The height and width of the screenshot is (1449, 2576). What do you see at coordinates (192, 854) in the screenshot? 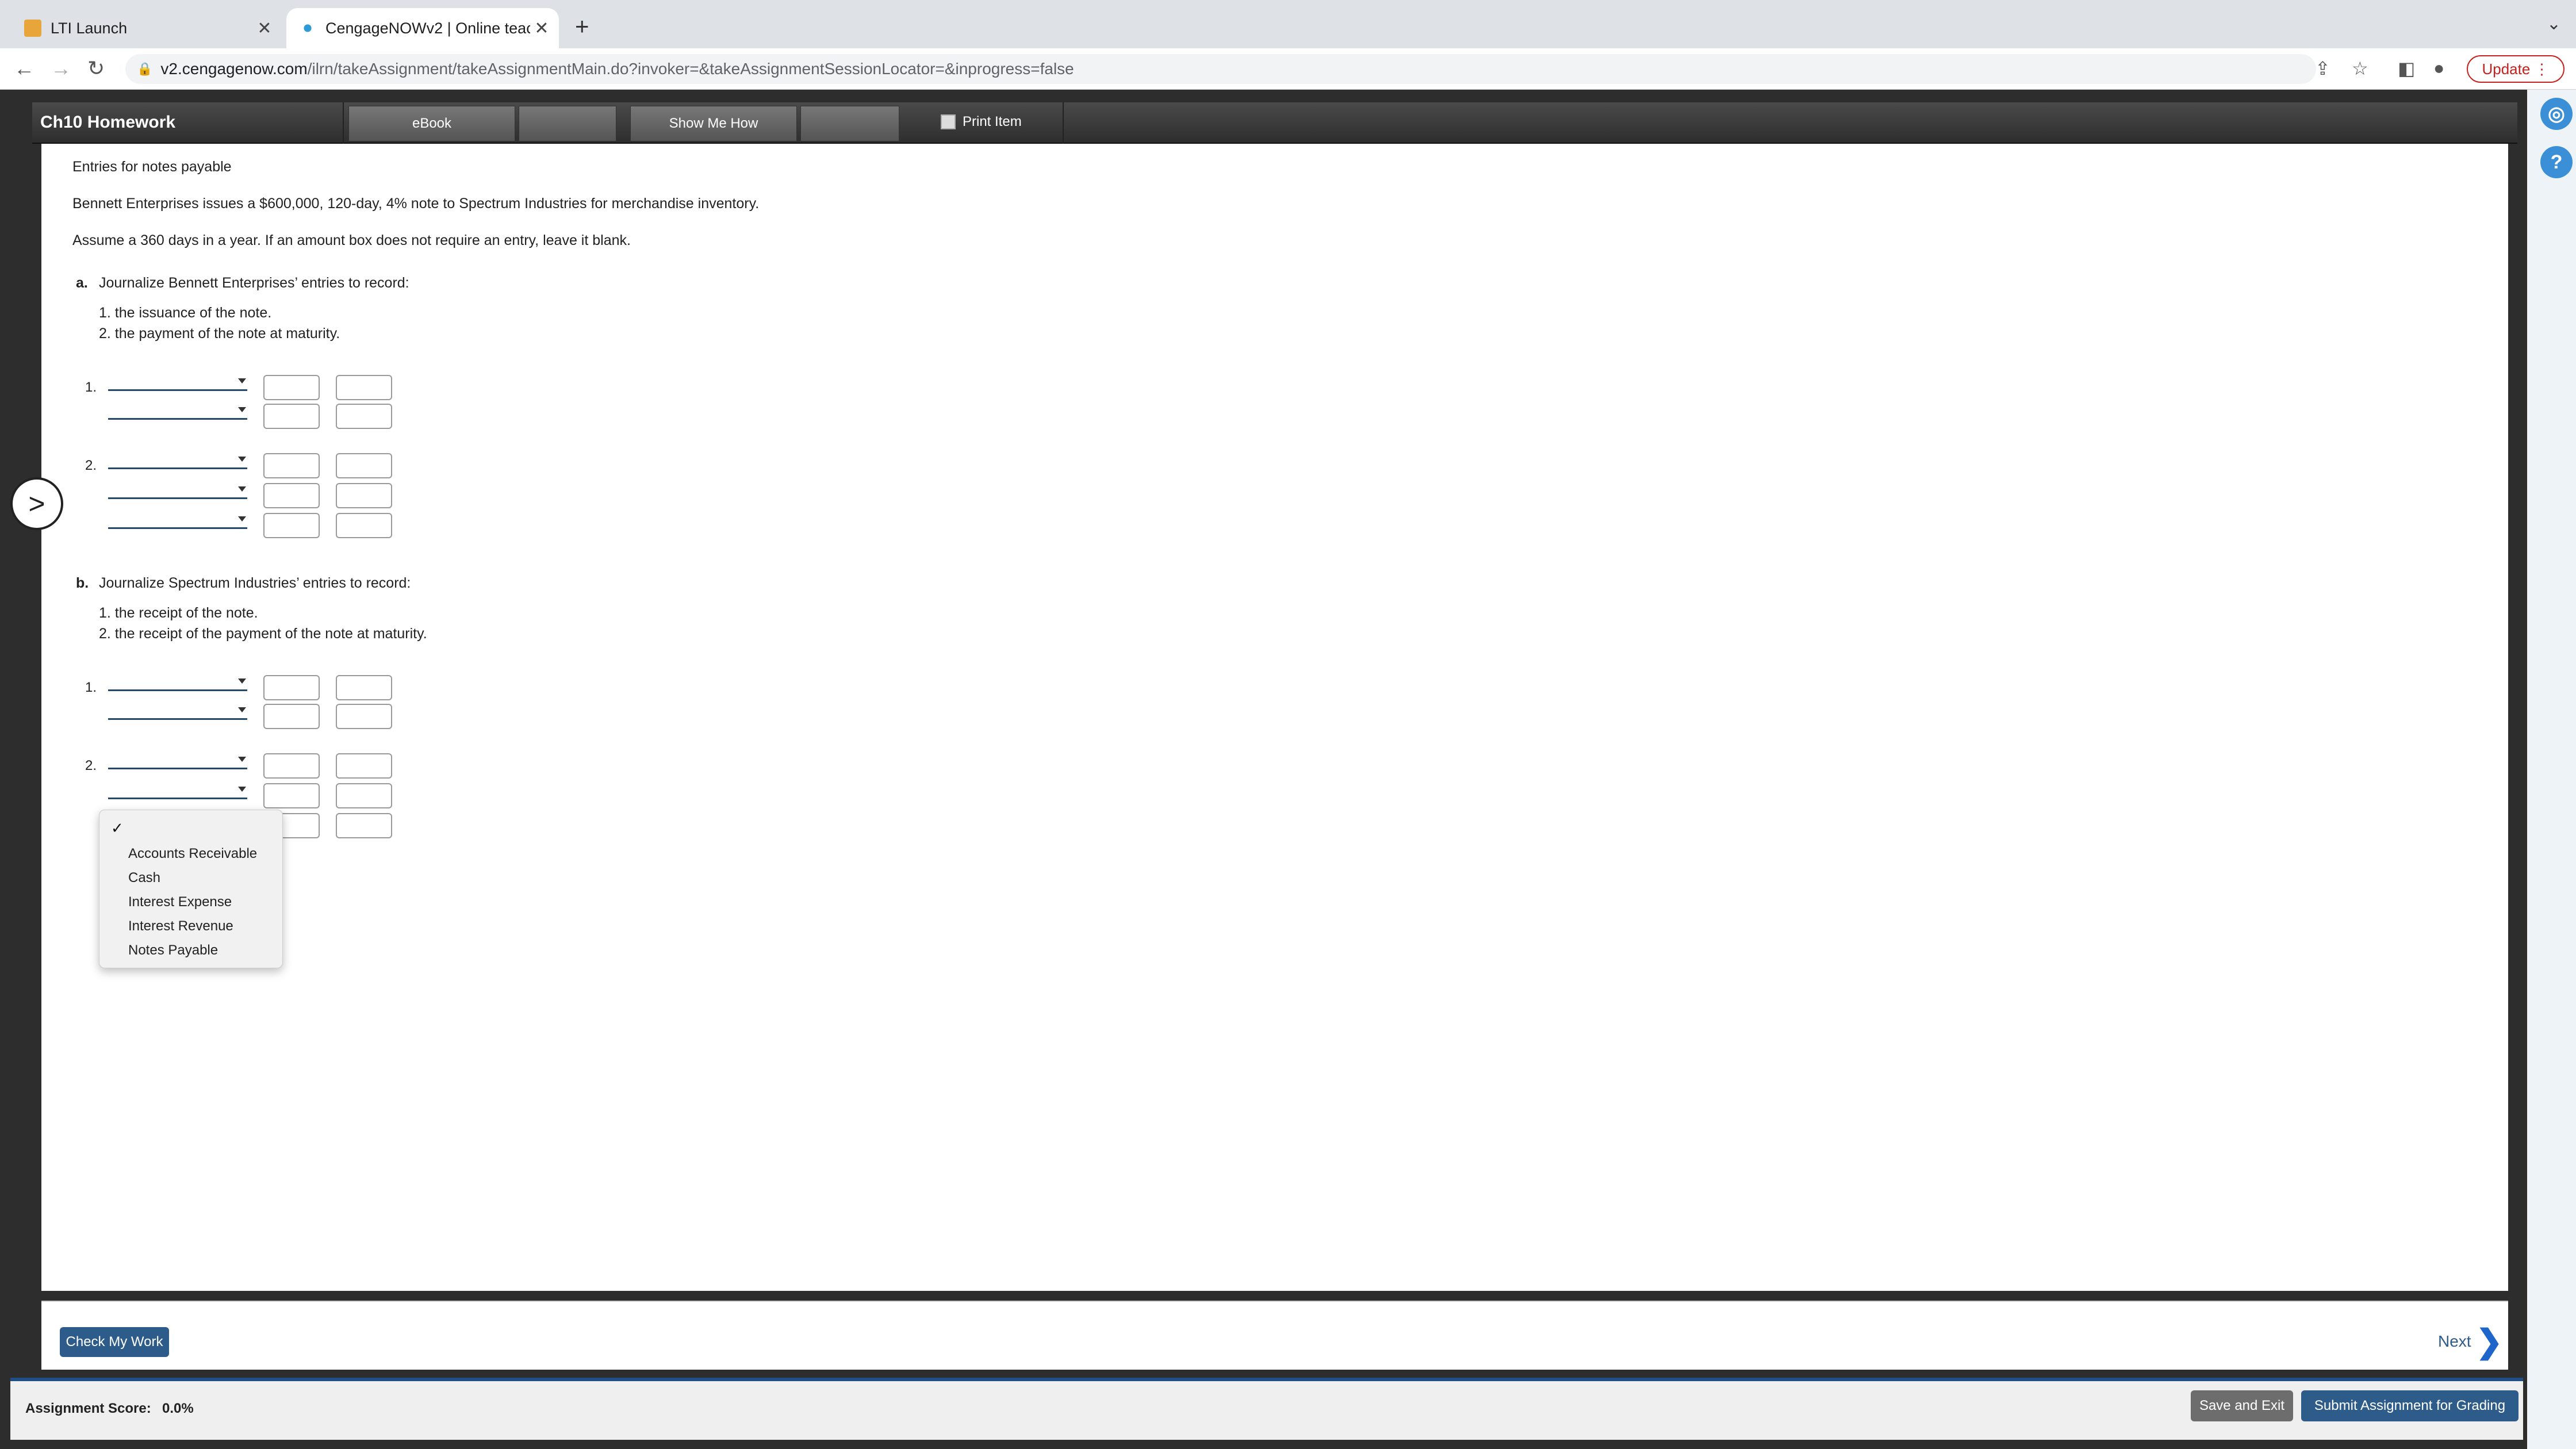
I see `dropdown-option: Accounts Receivable` at bounding box center [192, 854].